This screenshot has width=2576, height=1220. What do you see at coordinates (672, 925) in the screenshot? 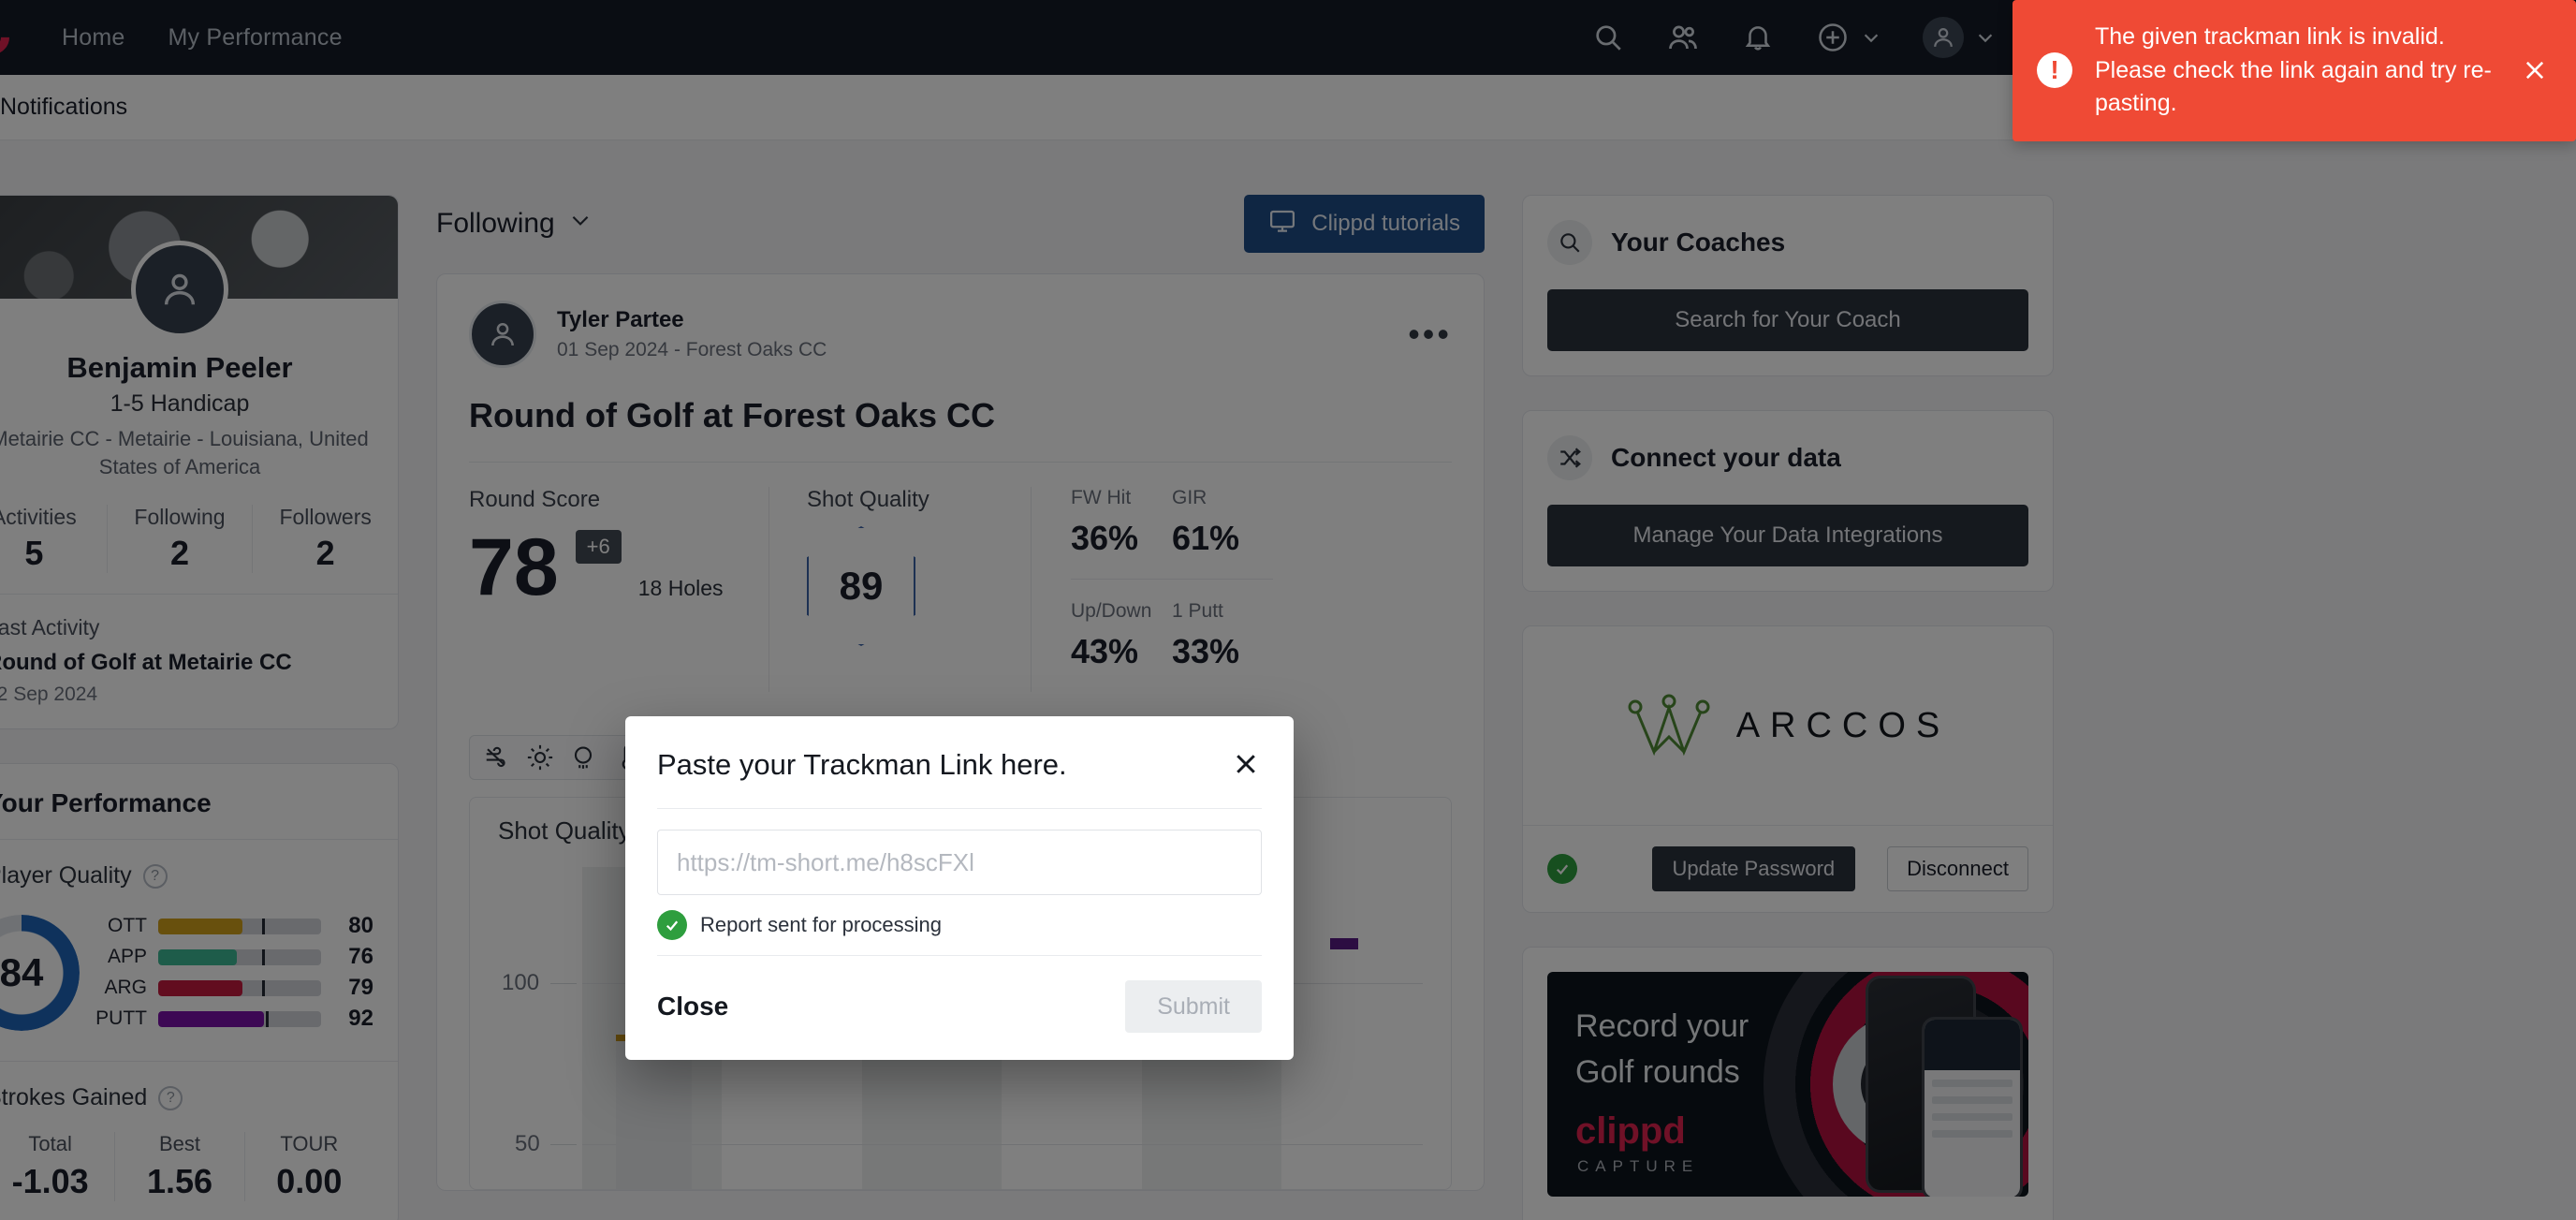
I see `check-circle-icon` at bounding box center [672, 925].